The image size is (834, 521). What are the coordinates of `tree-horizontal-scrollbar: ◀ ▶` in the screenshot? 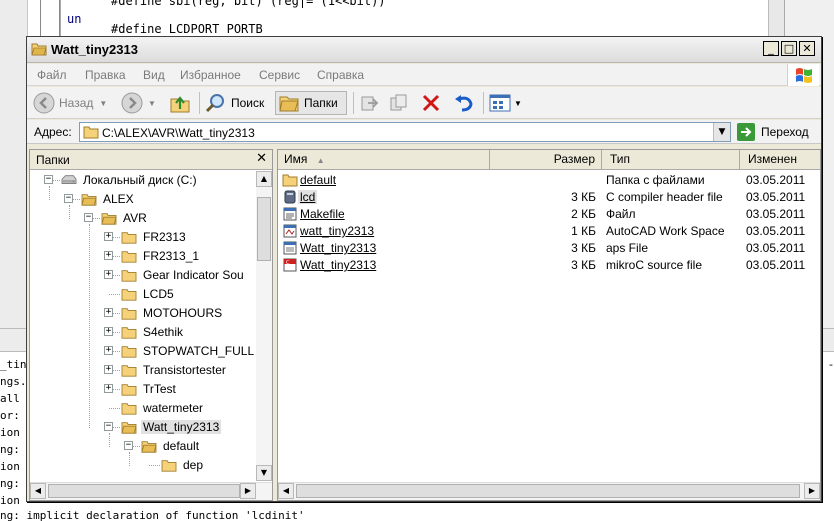 It's located at (151, 491).